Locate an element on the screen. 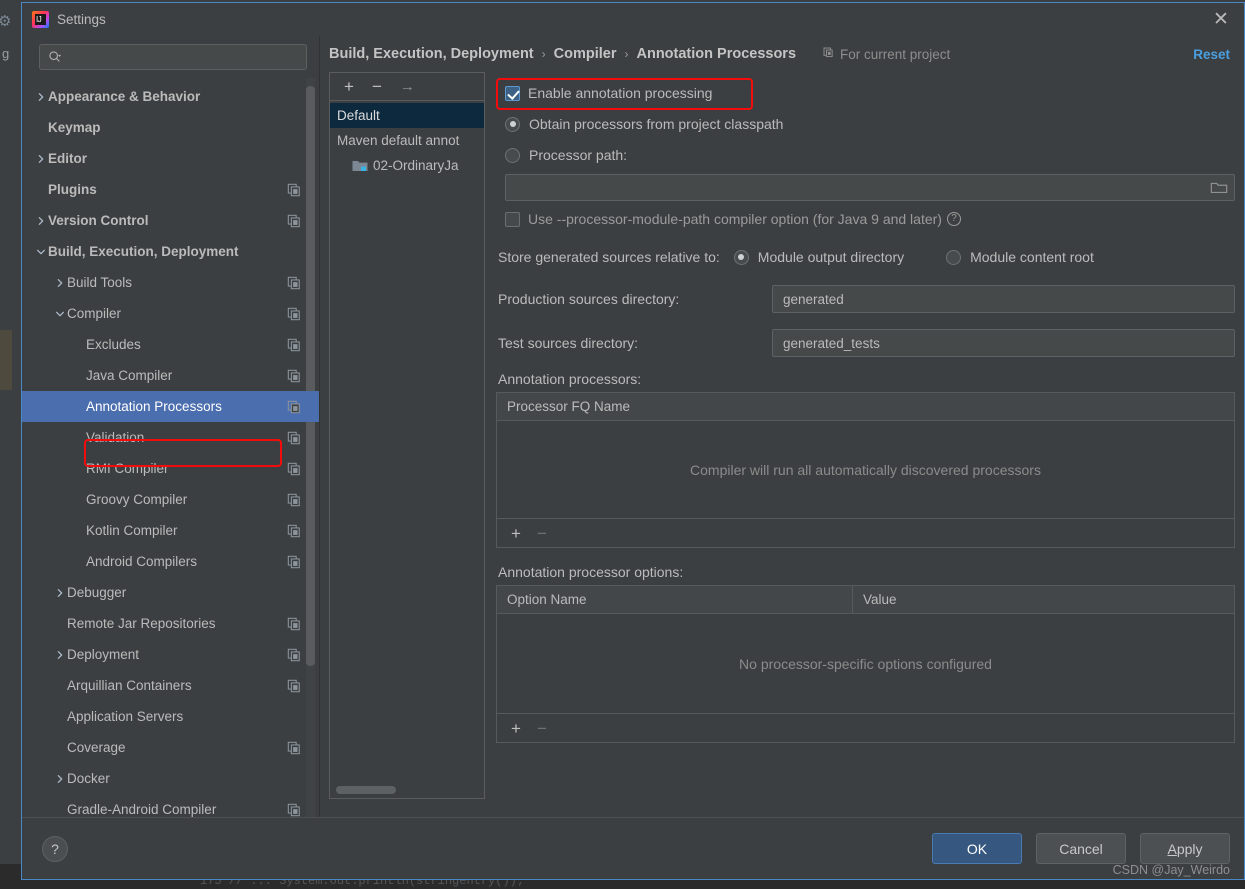 This screenshot has height=889, width=1245. sidebar-item-label: RMI Compiler is located at coordinates (127, 468).